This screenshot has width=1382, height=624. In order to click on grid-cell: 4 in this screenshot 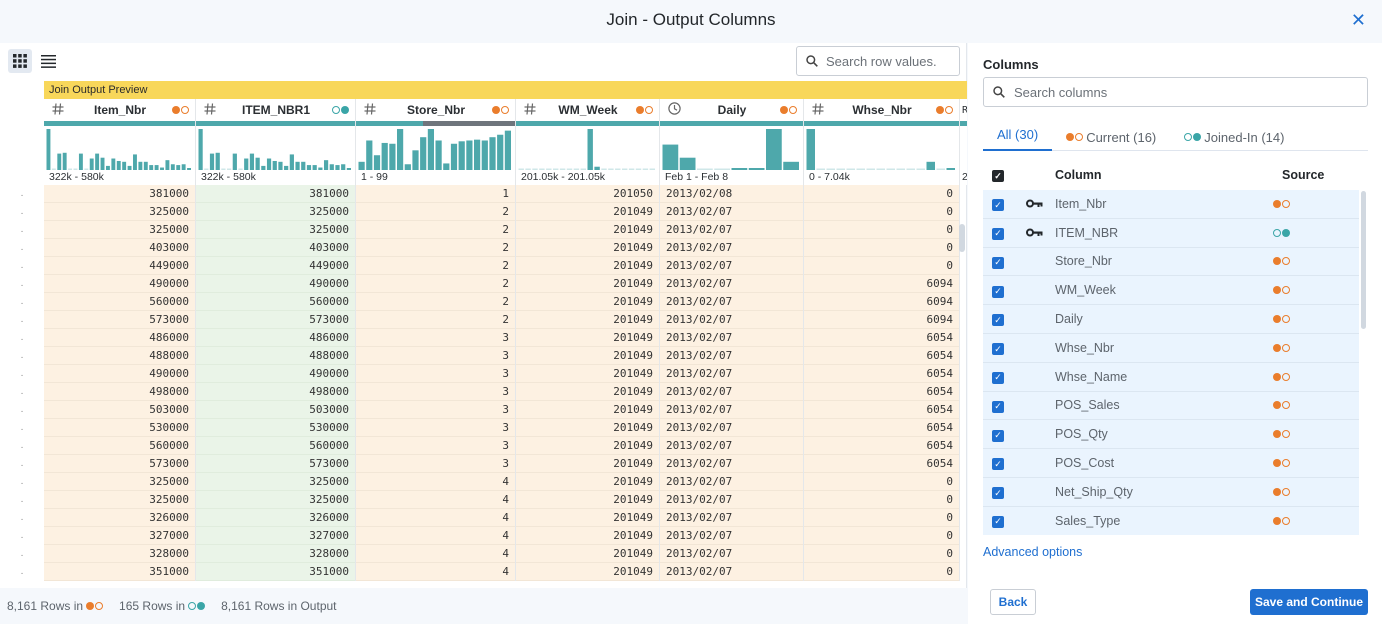, I will do `click(435, 518)`.